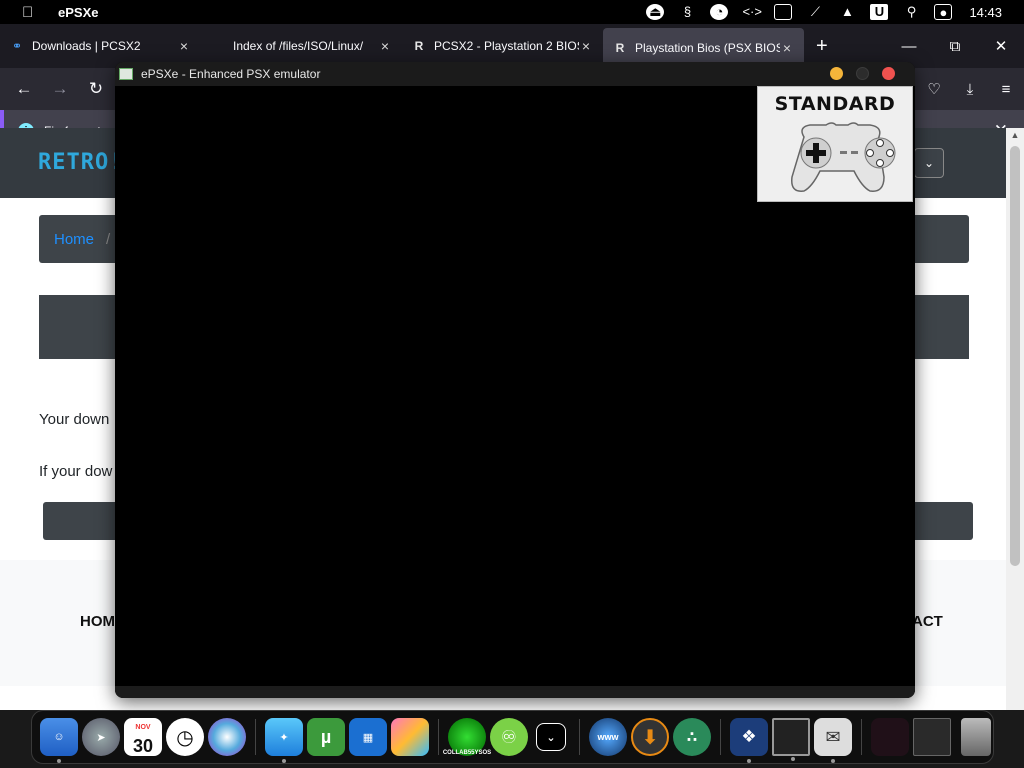  Describe the element at coordinates (833, 740) in the screenshot. I see `gamepad-icon: ✉` at that location.